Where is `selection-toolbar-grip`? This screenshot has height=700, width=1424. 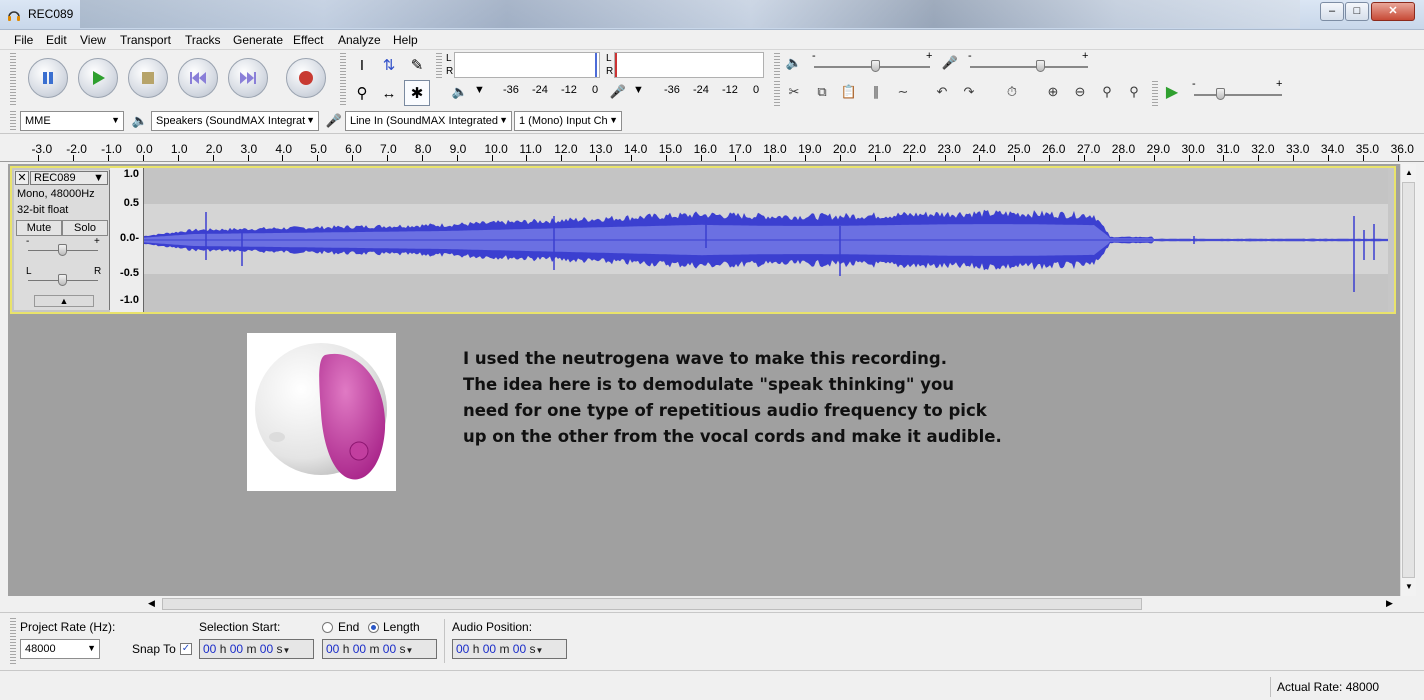 selection-toolbar-grip is located at coordinates (13, 641).